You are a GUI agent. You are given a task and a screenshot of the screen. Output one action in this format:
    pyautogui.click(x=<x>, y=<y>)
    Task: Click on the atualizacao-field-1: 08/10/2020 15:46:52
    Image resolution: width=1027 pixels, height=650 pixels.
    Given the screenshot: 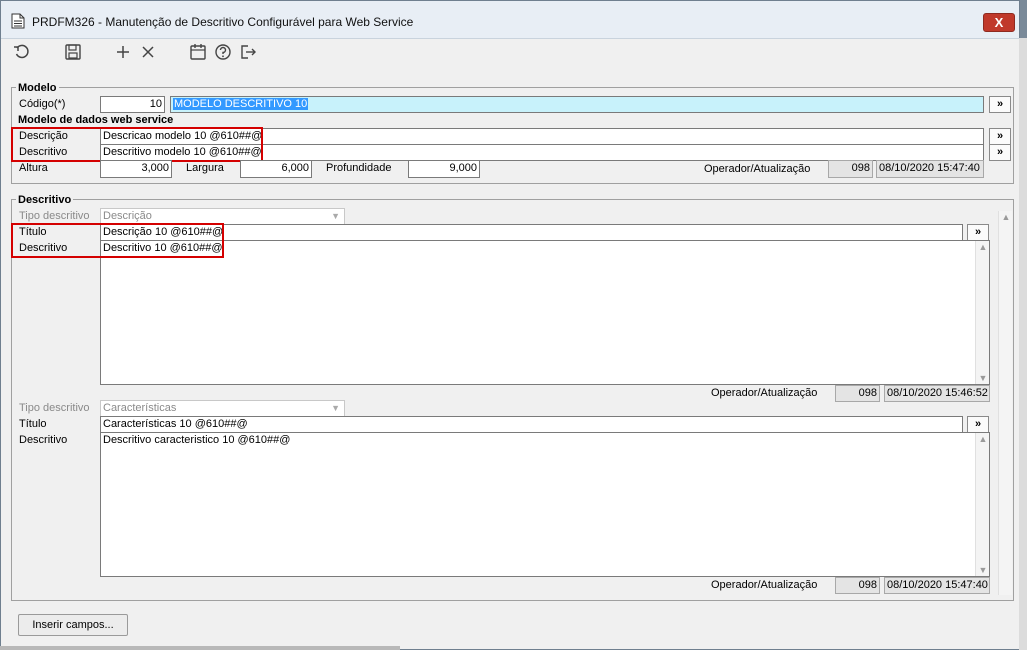 What is the action you would take?
    pyautogui.click(x=937, y=393)
    